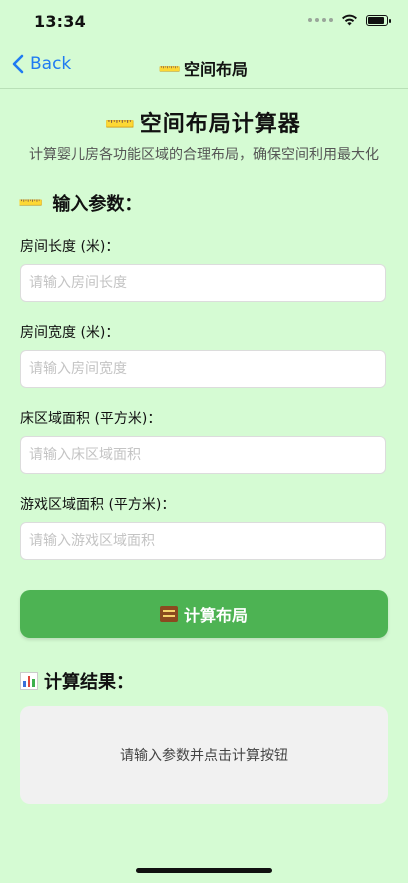 The image size is (408, 883). I want to click on bed-area-input, so click(203, 455).